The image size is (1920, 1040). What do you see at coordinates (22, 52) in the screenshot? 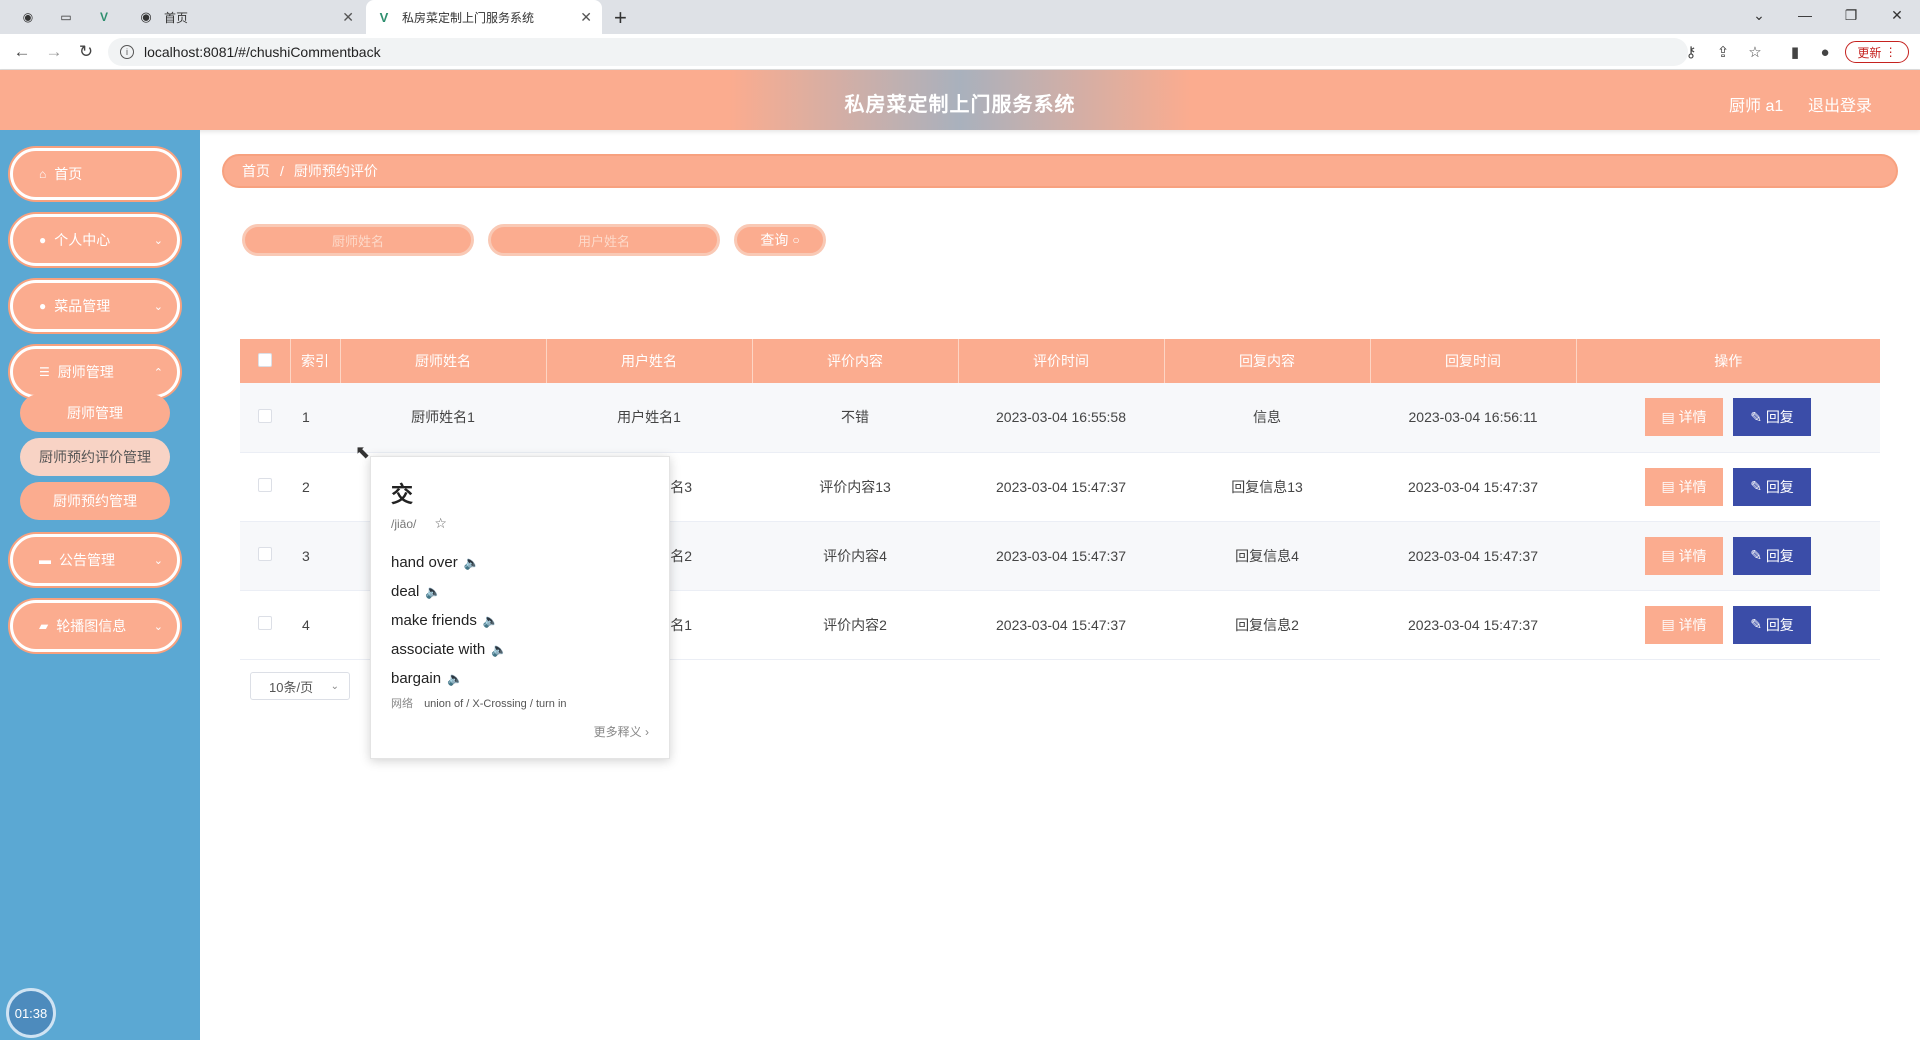
I see `back-icon: ←` at bounding box center [22, 52].